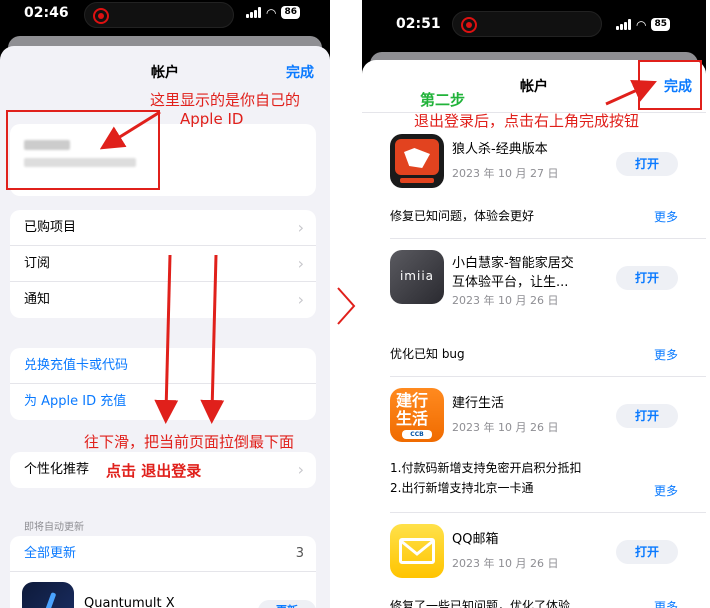 The image size is (710, 608). I want to click on arrow-to-apple-id, so click(130, 130).